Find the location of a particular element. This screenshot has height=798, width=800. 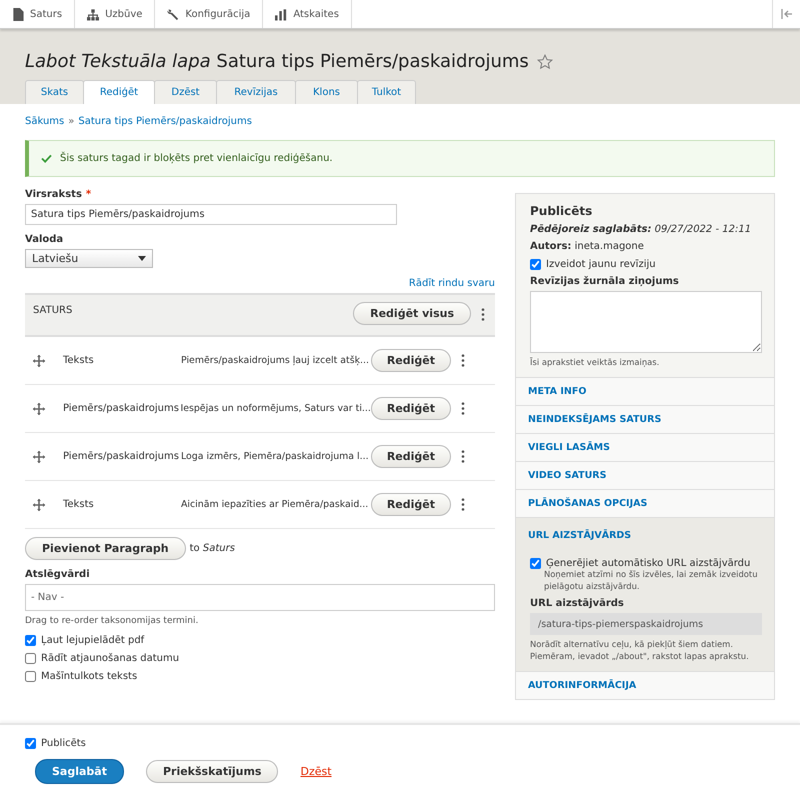

help-text: Īsi aprakstiet veiktās izmaiņas. is located at coordinates (595, 363).